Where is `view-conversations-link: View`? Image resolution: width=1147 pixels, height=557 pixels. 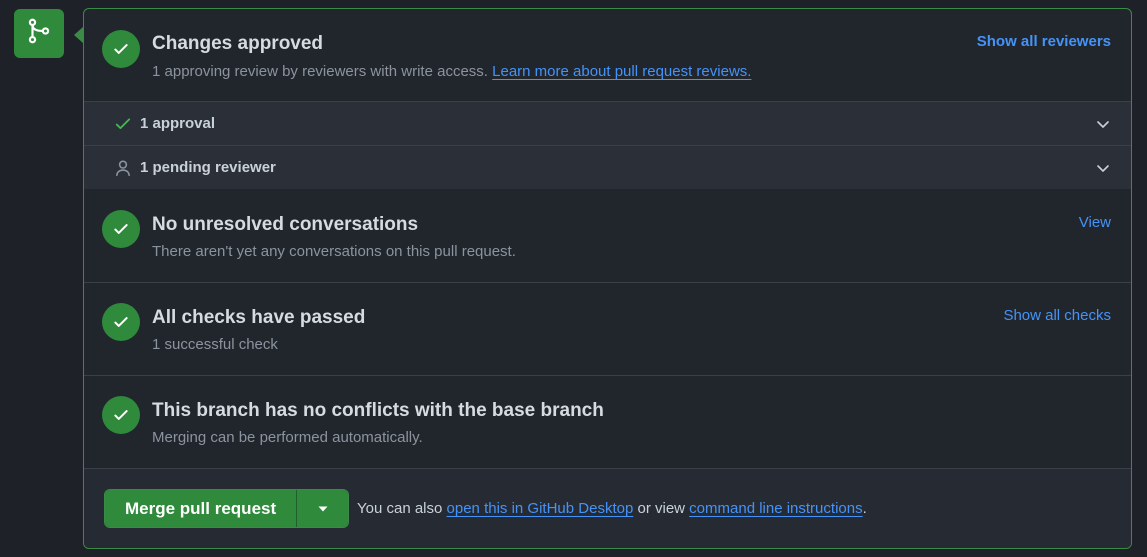
view-conversations-link: View is located at coordinates (1095, 222).